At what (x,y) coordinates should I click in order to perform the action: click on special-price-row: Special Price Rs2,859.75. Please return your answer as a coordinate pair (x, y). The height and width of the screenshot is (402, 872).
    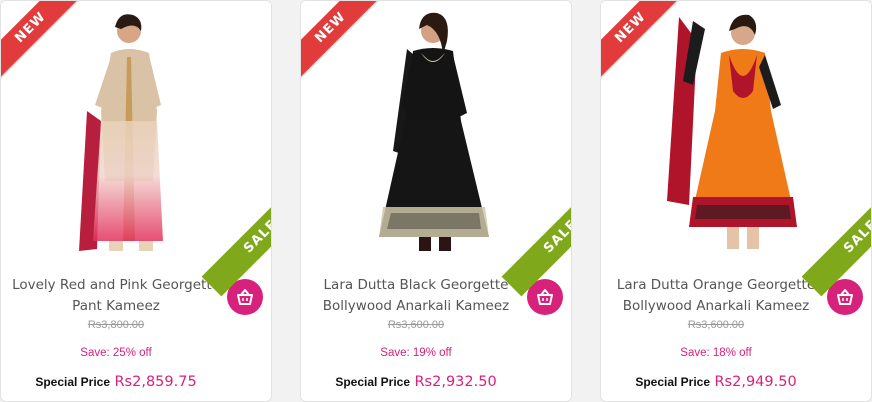
    Looking at the image, I should click on (116, 382).